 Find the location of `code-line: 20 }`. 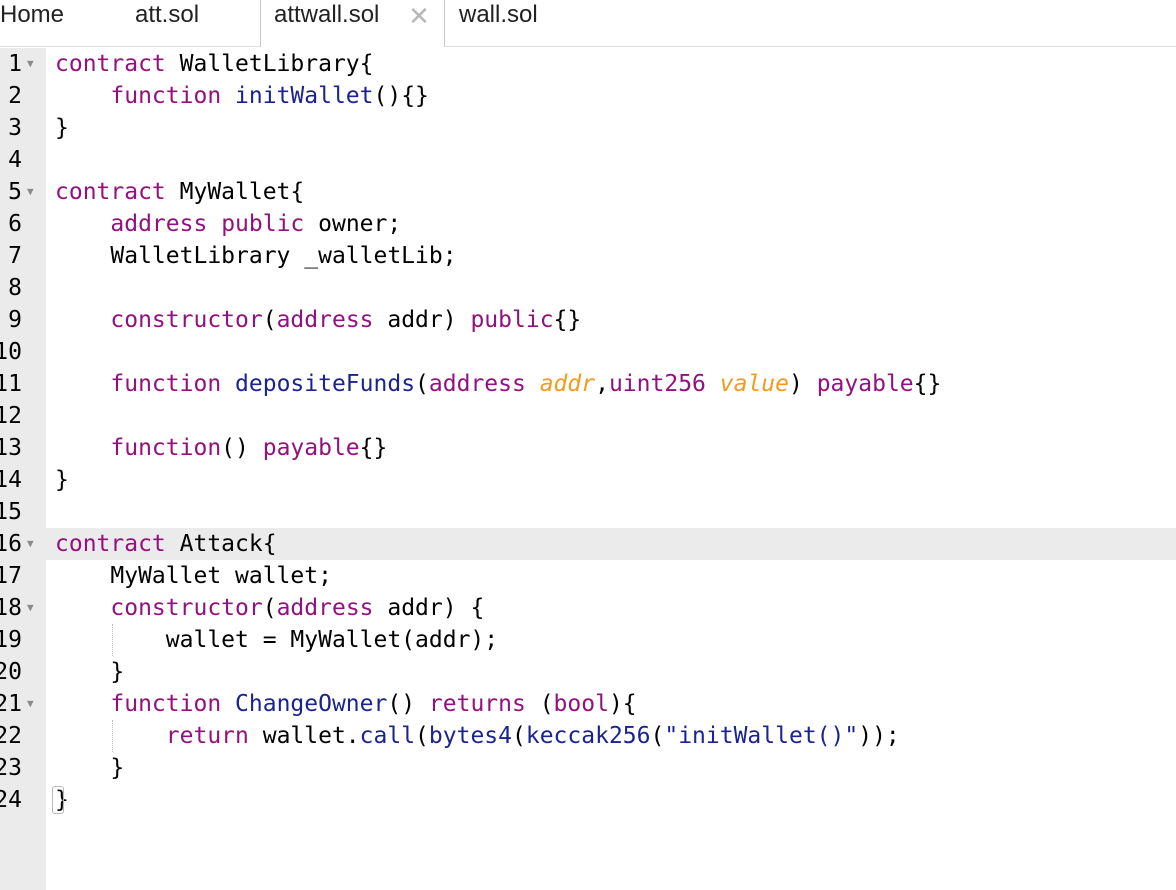

code-line: 20 } is located at coordinates (588, 672).